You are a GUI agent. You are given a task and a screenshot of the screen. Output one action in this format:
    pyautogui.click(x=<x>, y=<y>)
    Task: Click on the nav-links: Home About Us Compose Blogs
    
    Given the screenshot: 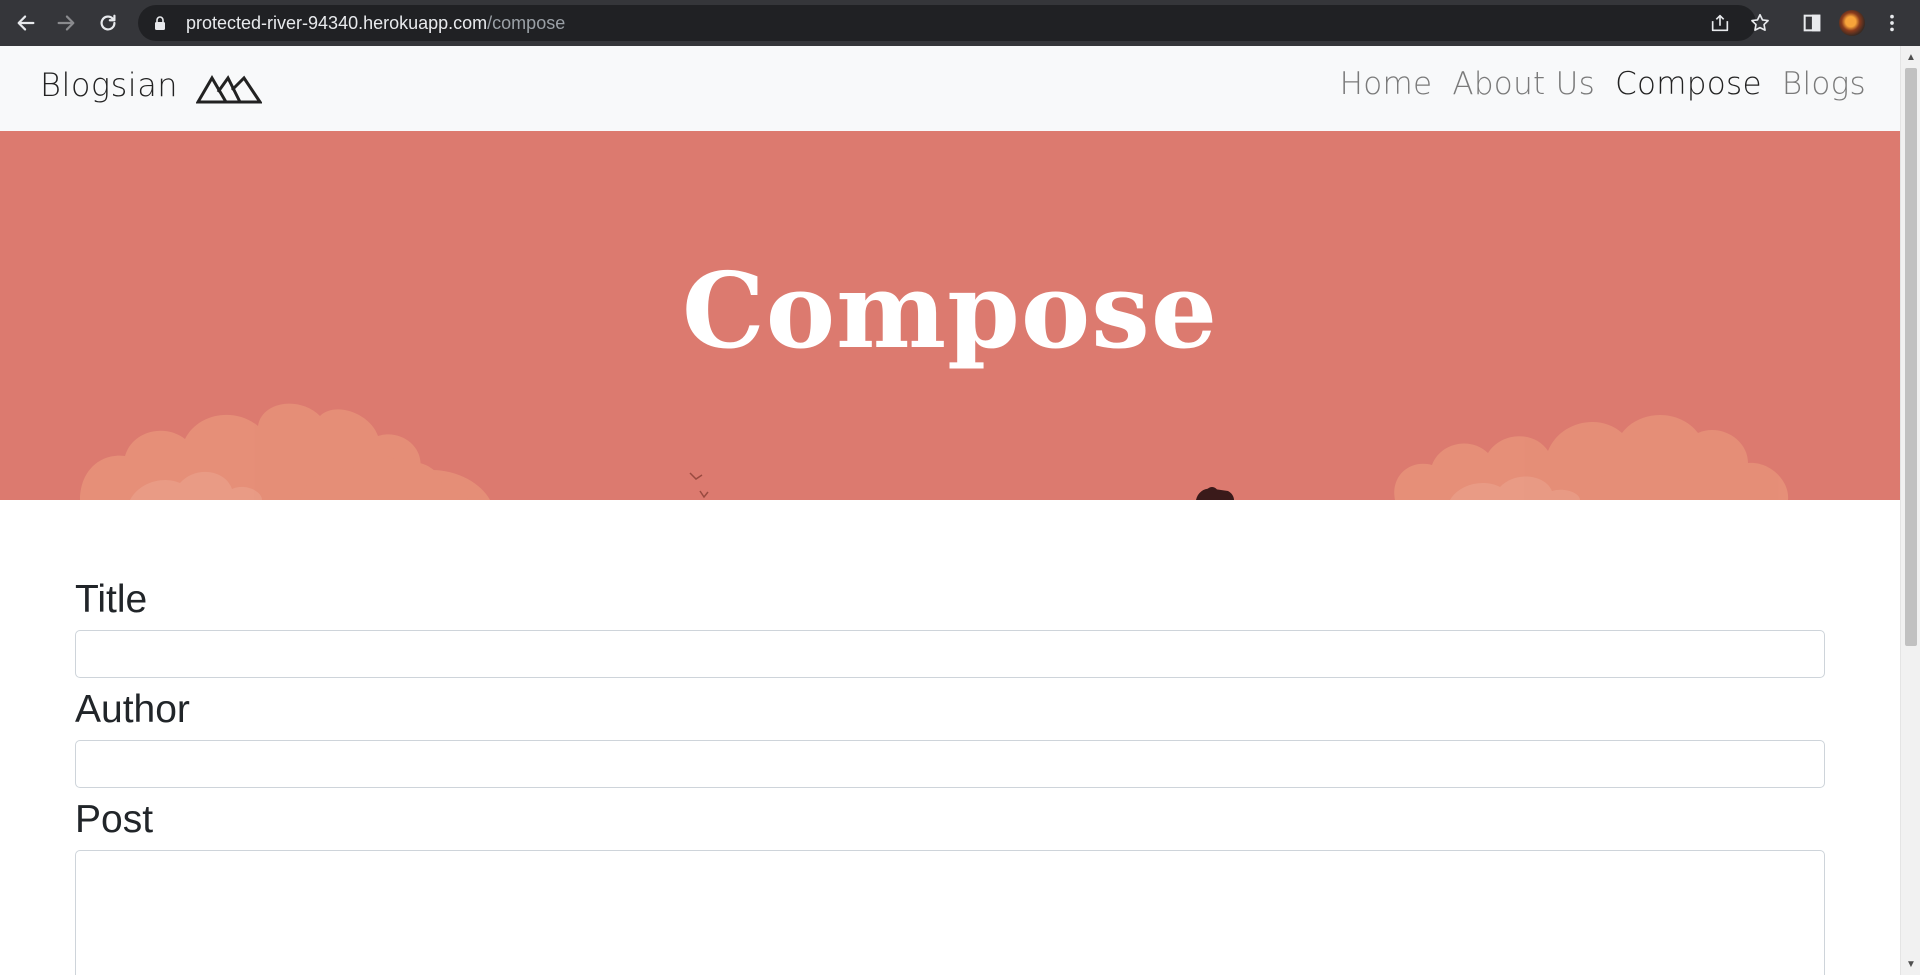 What is the action you would take?
    pyautogui.click(x=1603, y=84)
    